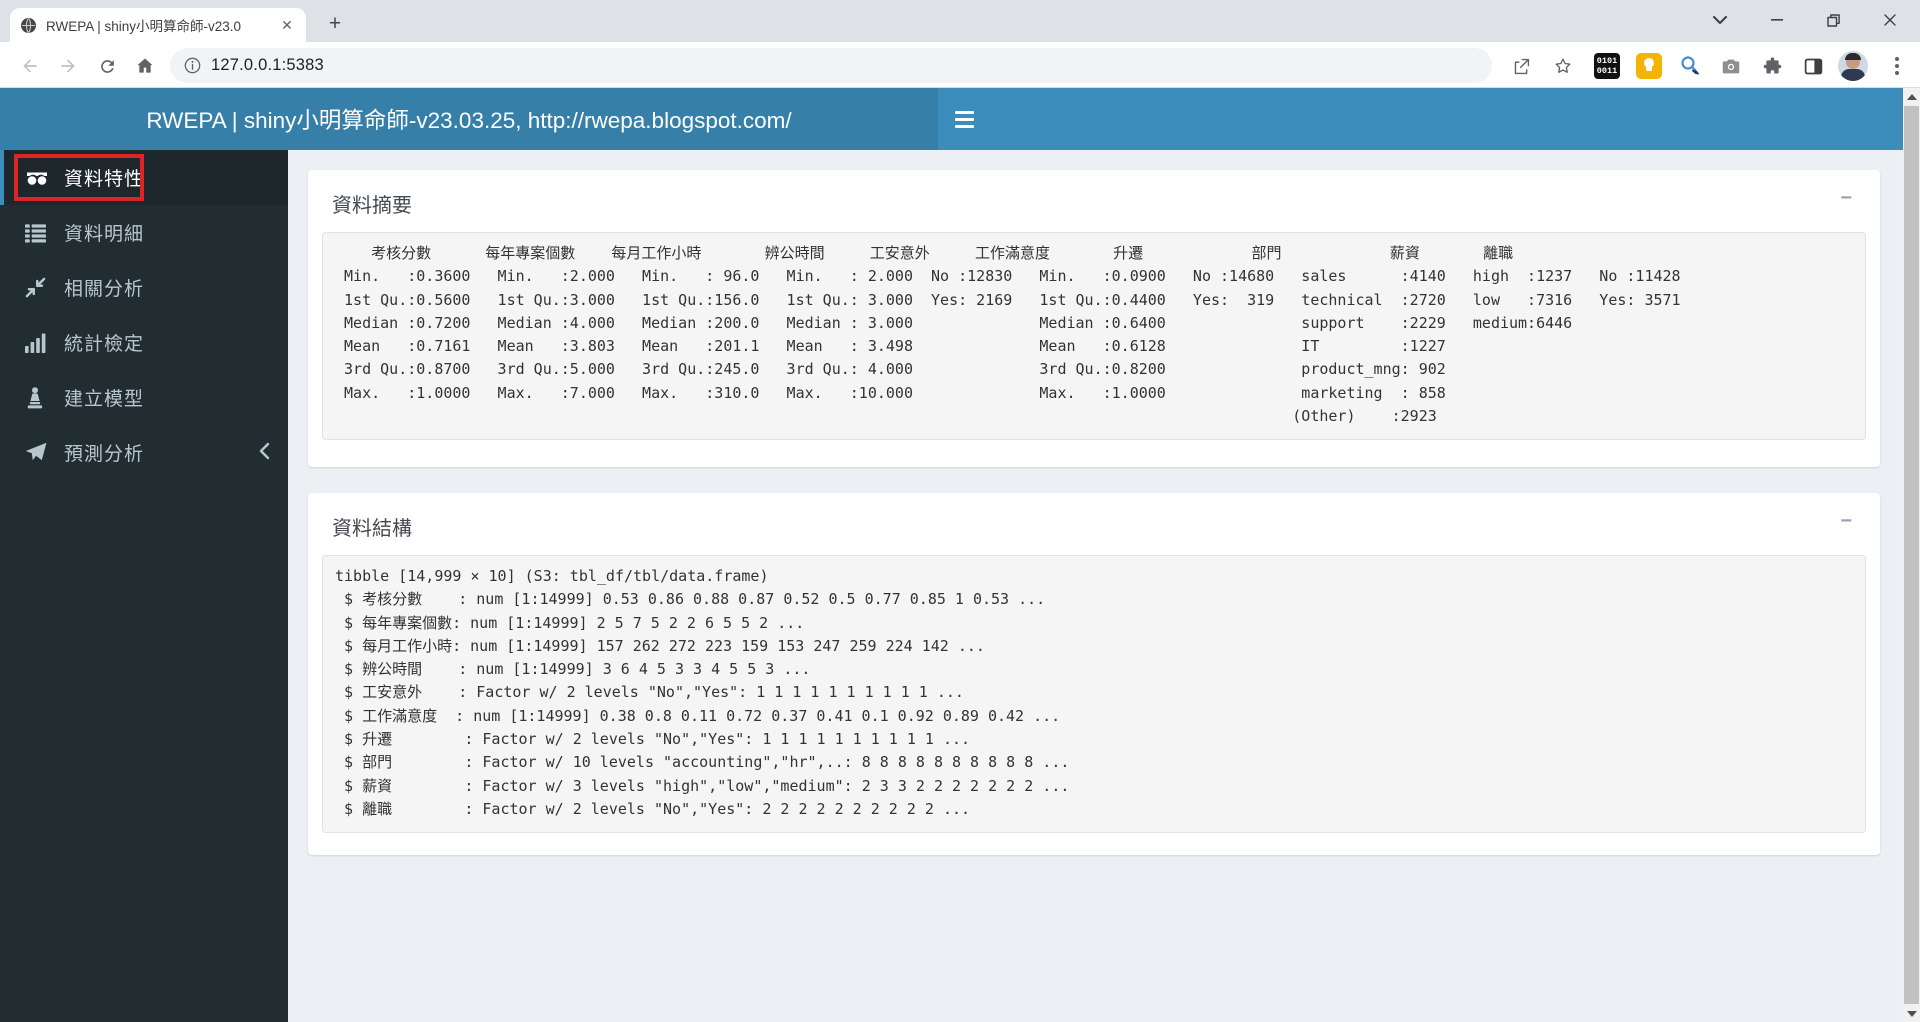  What do you see at coordinates (372, 529) in the screenshot?
I see `structure-box-title: 資料結構` at bounding box center [372, 529].